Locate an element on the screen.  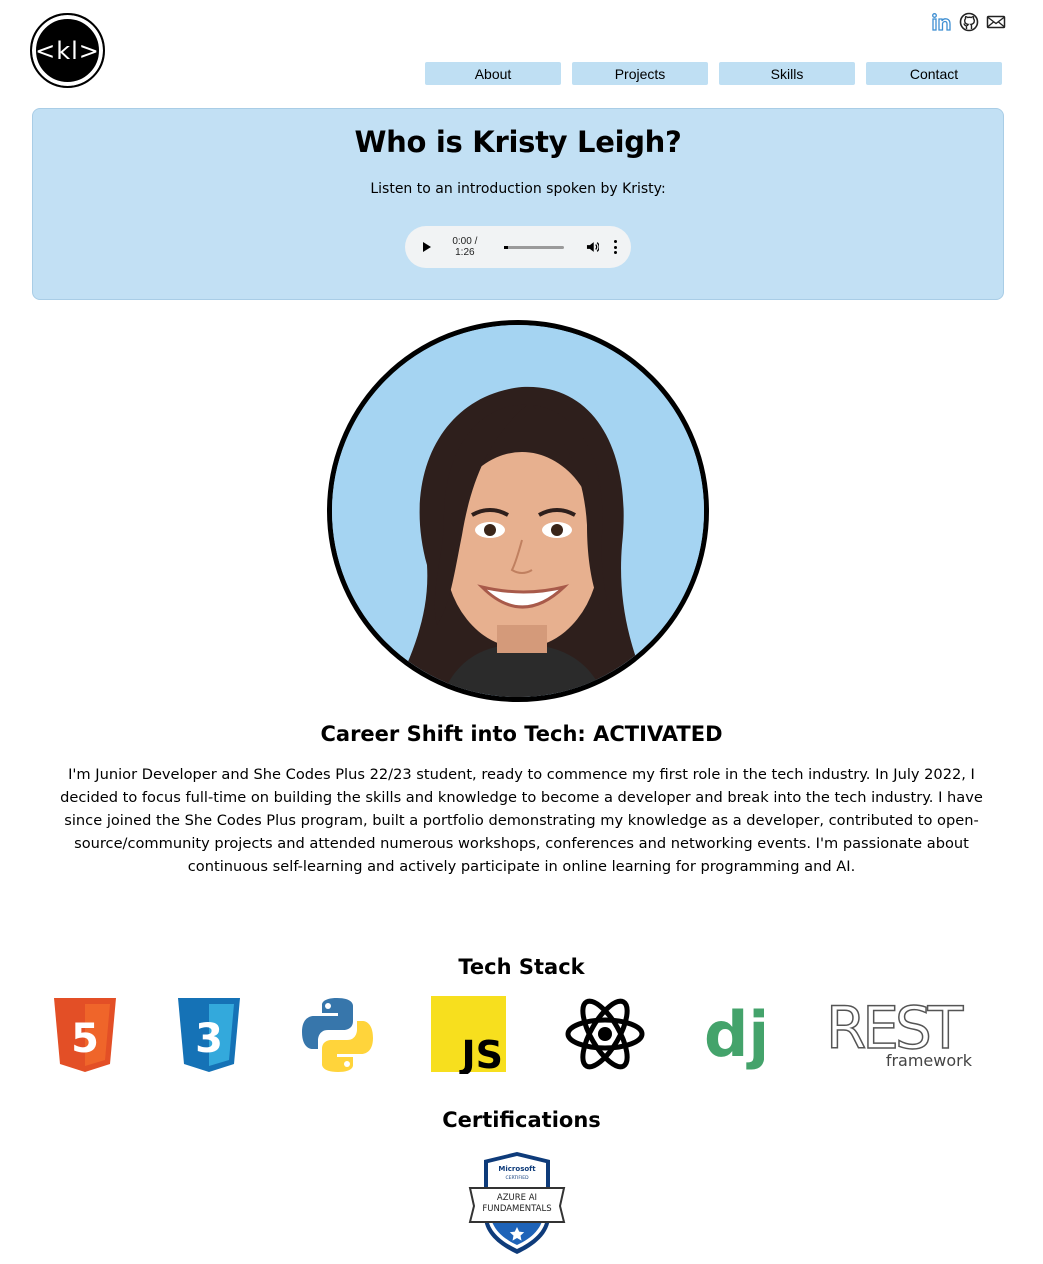
social-links is located at coordinates (969, 22).